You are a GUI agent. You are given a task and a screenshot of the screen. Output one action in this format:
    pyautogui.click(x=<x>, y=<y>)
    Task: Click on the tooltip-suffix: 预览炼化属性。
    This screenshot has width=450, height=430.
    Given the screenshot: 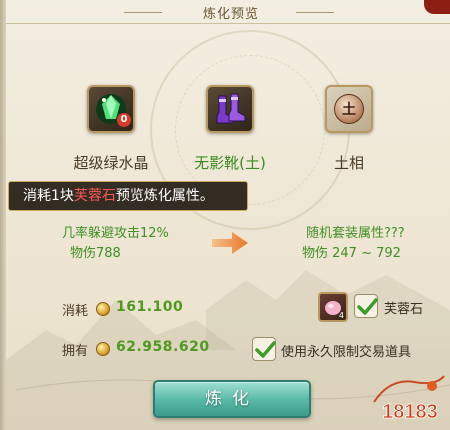 What is the action you would take?
    pyautogui.click(x=164, y=196)
    